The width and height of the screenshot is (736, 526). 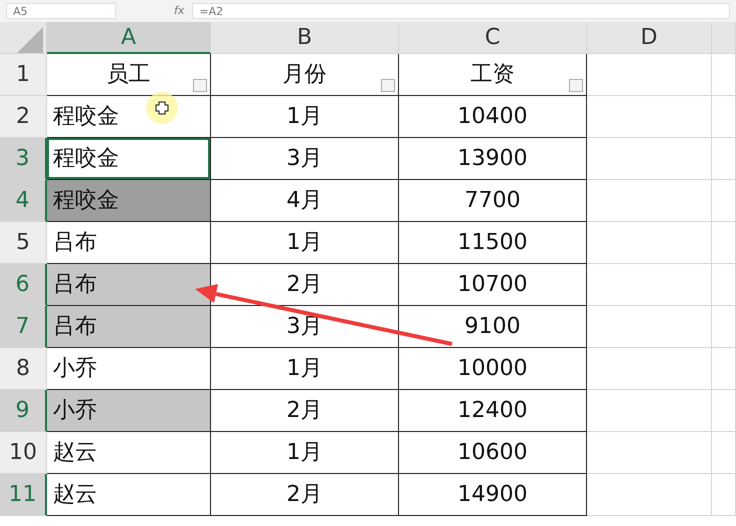 What do you see at coordinates (129, 38) in the screenshot?
I see `column-header: A` at bounding box center [129, 38].